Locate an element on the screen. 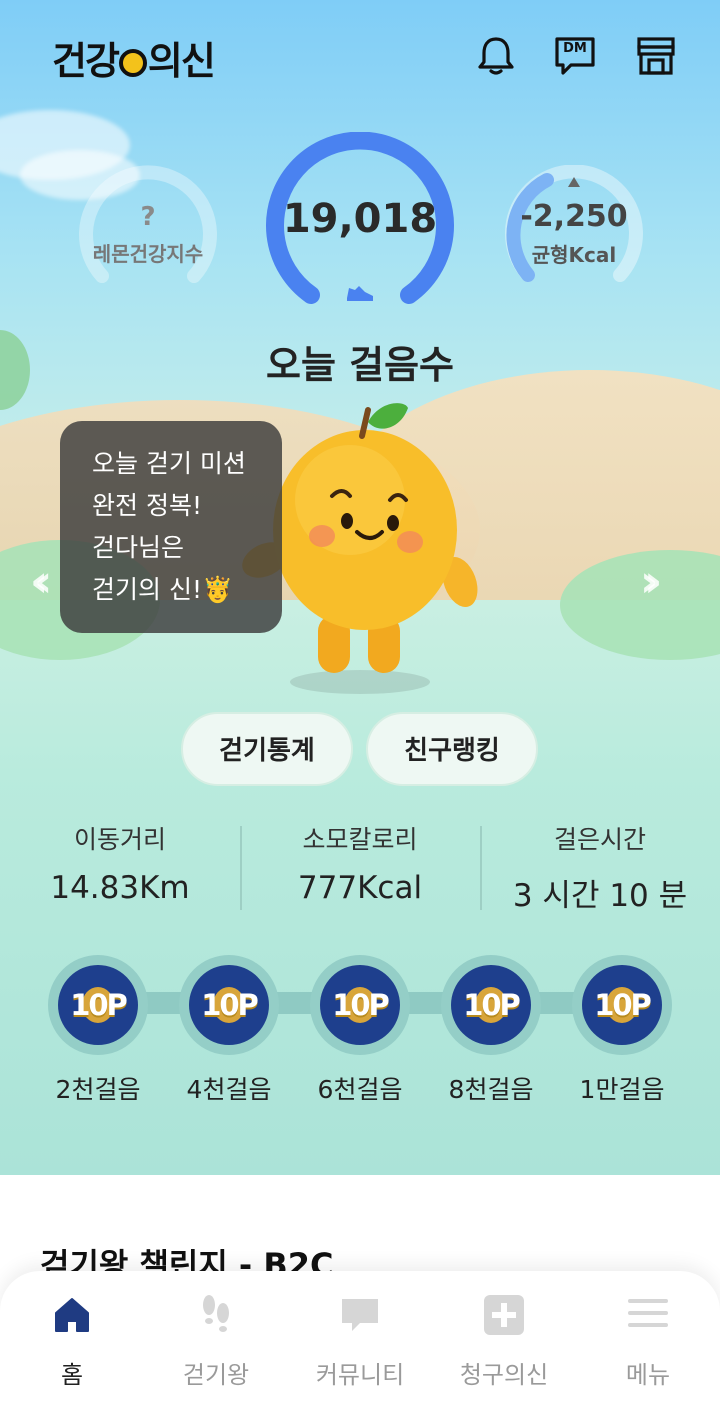 The image size is (720, 1407). logo-text-right: 의신 is located at coordinates (181, 61).